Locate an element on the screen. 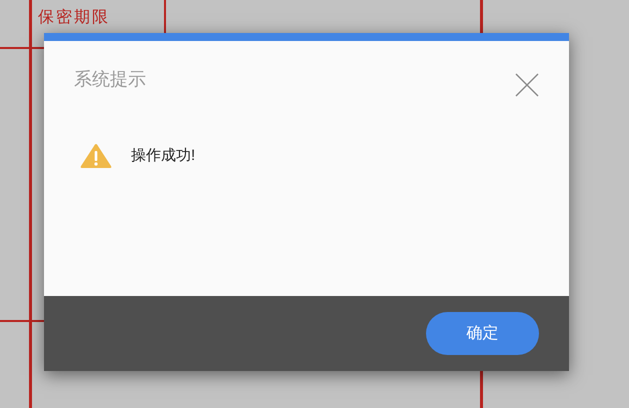 The width and height of the screenshot is (629, 408). dialog-title: 系统提示 is located at coordinates (110, 79).